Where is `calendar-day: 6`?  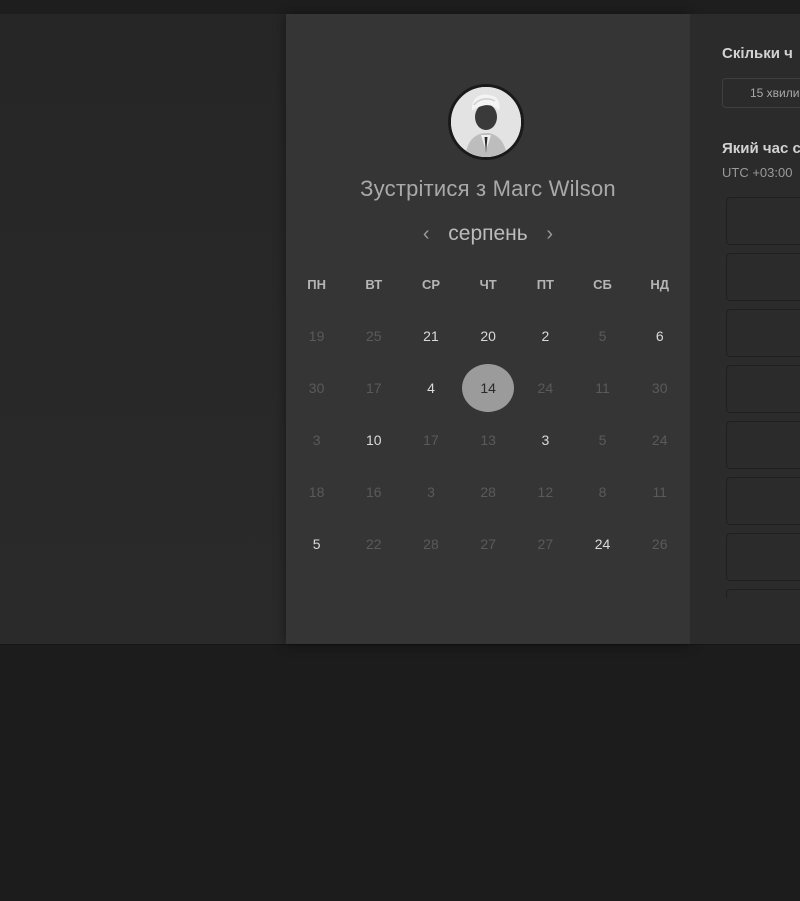
calendar-day: 6 is located at coordinates (659, 336).